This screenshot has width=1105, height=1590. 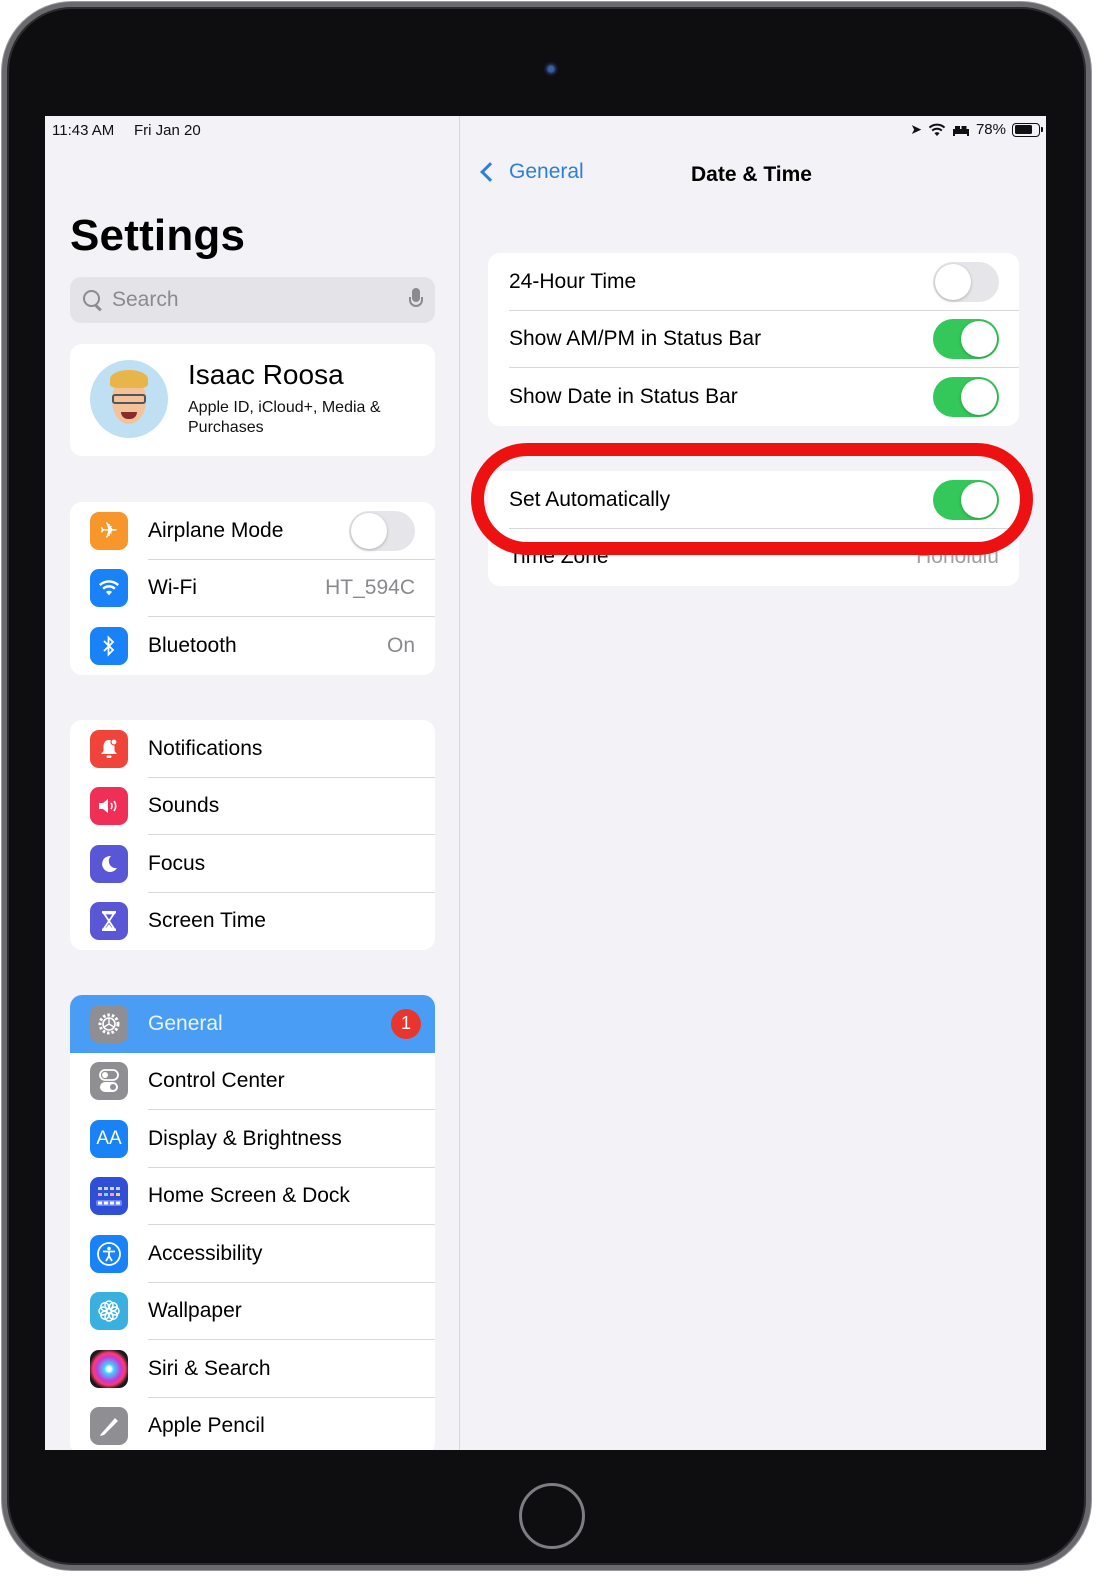 What do you see at coordinates (551, 69) in the screenshot?
I see `front-camera` at bounding box center [551, 69].